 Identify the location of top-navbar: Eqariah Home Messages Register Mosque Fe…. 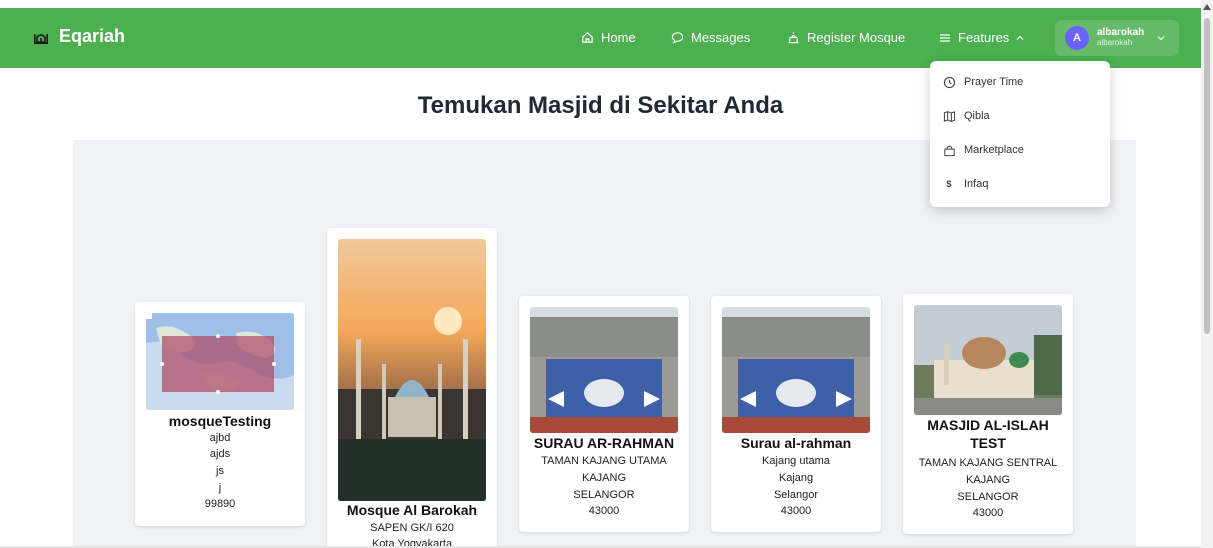
(600, 38).